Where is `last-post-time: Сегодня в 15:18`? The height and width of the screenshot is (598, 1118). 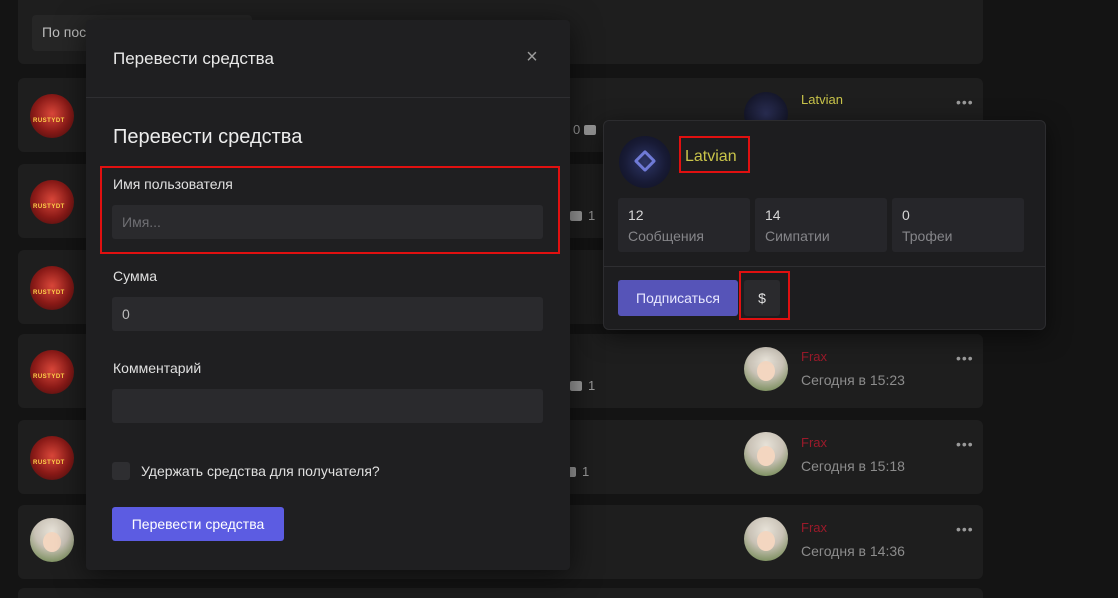 last-post-time: Сегодня в 15:18 is located at coordinates (853, 466).